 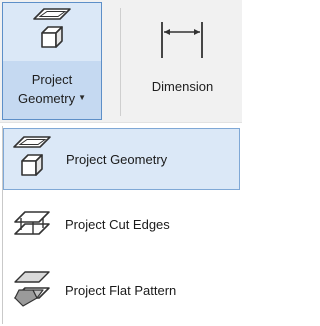 I want to click on menu-item-project-geometry: Project Geometry, so click(x=121, y=159).